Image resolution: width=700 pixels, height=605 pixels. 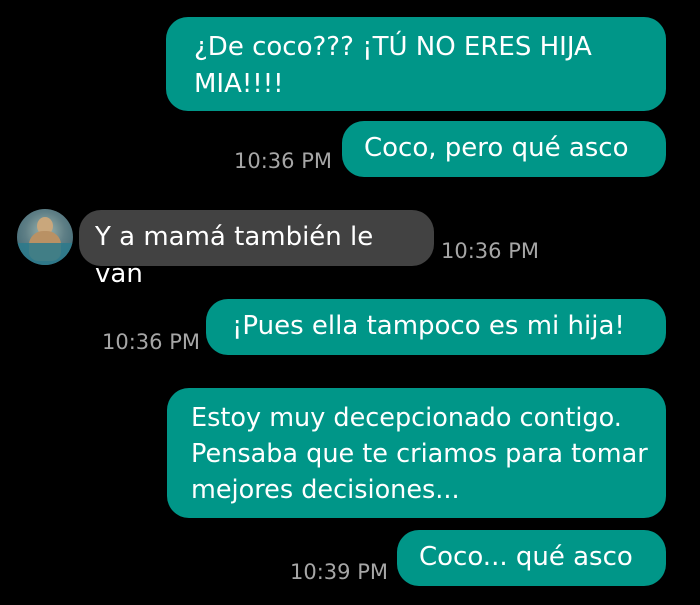 I want to click on message-text: Coco, pero qué asco, so click(x=496, y=148).